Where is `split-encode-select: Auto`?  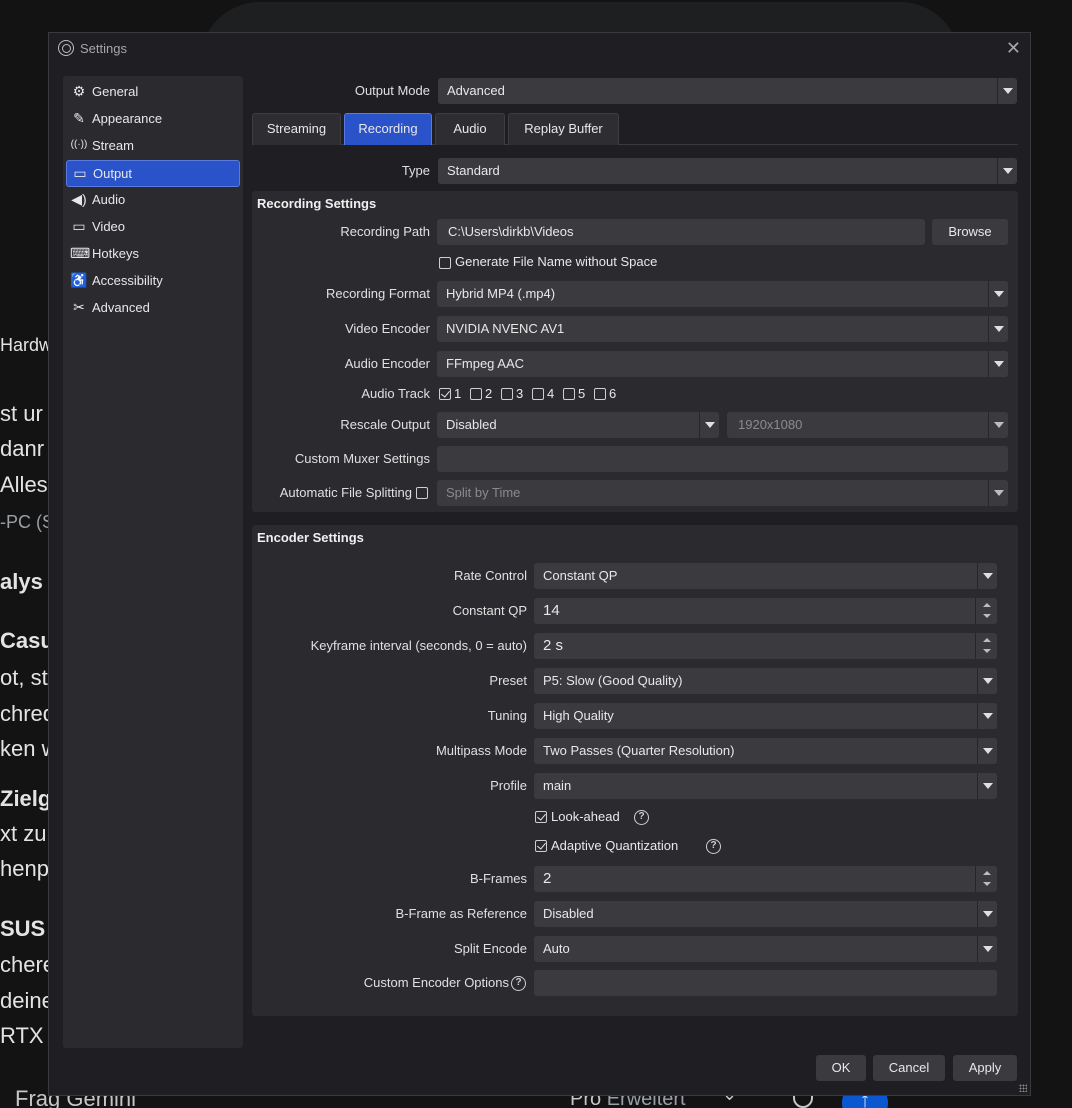 split-encode-select: Auto is located at coordinates (765, 949).